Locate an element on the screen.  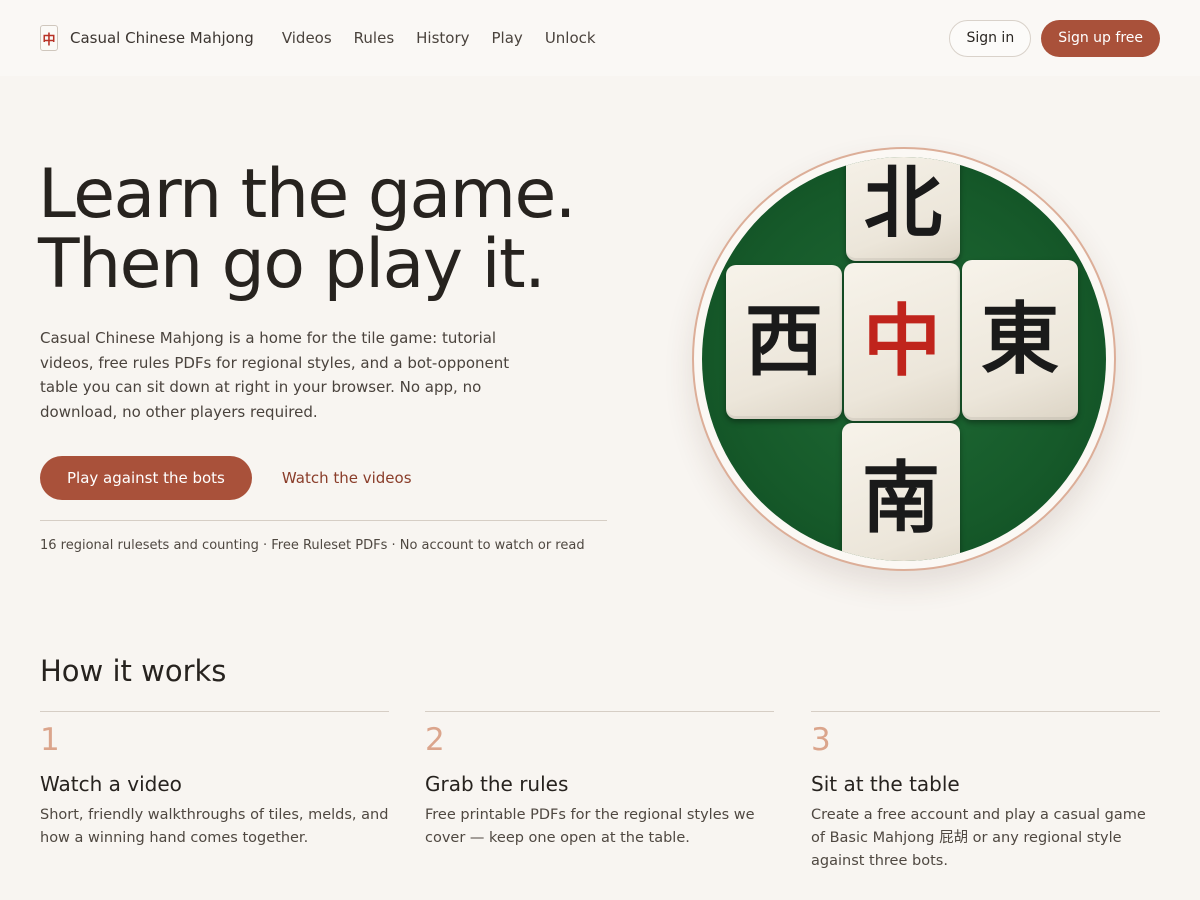
how-it-works-title: How it works is located at coordinates (133, 671).